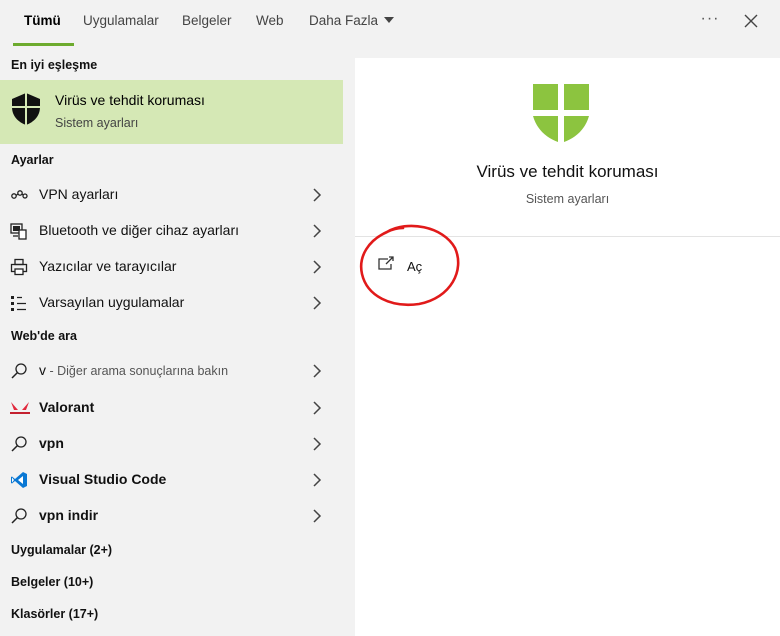 Image resolution: width=780 pixels, height=636 pixels. I want to click on settings-item-vpn: VPN ayarları, so click(171, 194).